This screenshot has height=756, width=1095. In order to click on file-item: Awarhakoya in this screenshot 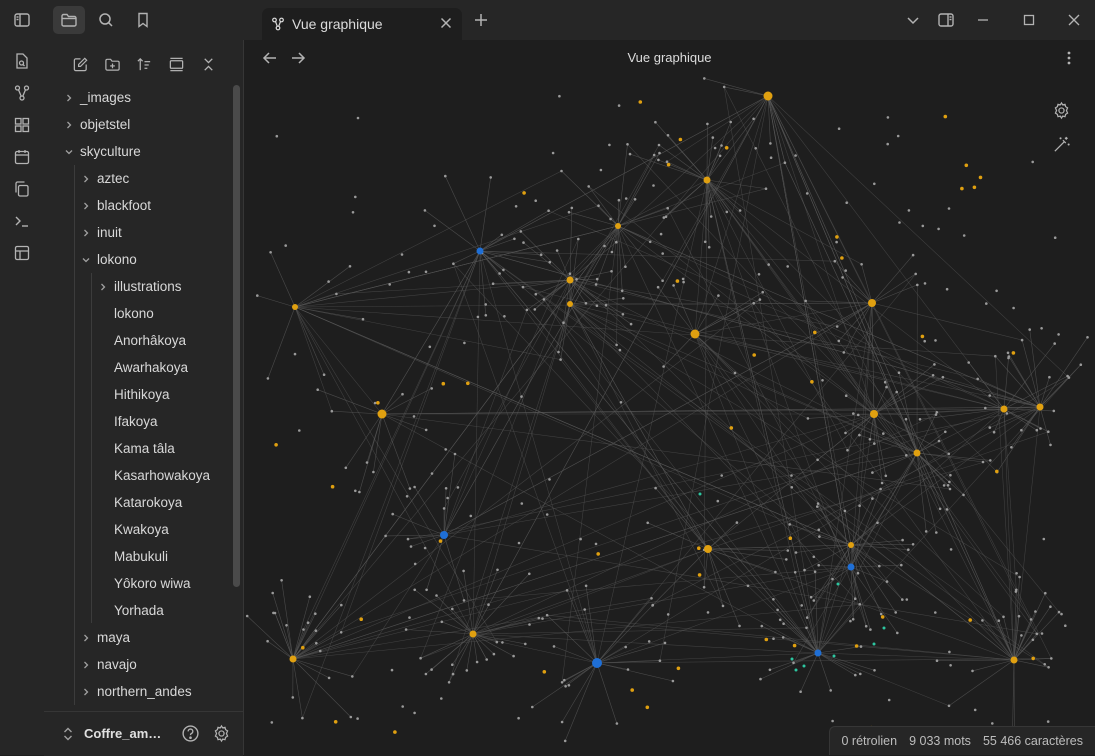, I will do `click(151, 367)`.